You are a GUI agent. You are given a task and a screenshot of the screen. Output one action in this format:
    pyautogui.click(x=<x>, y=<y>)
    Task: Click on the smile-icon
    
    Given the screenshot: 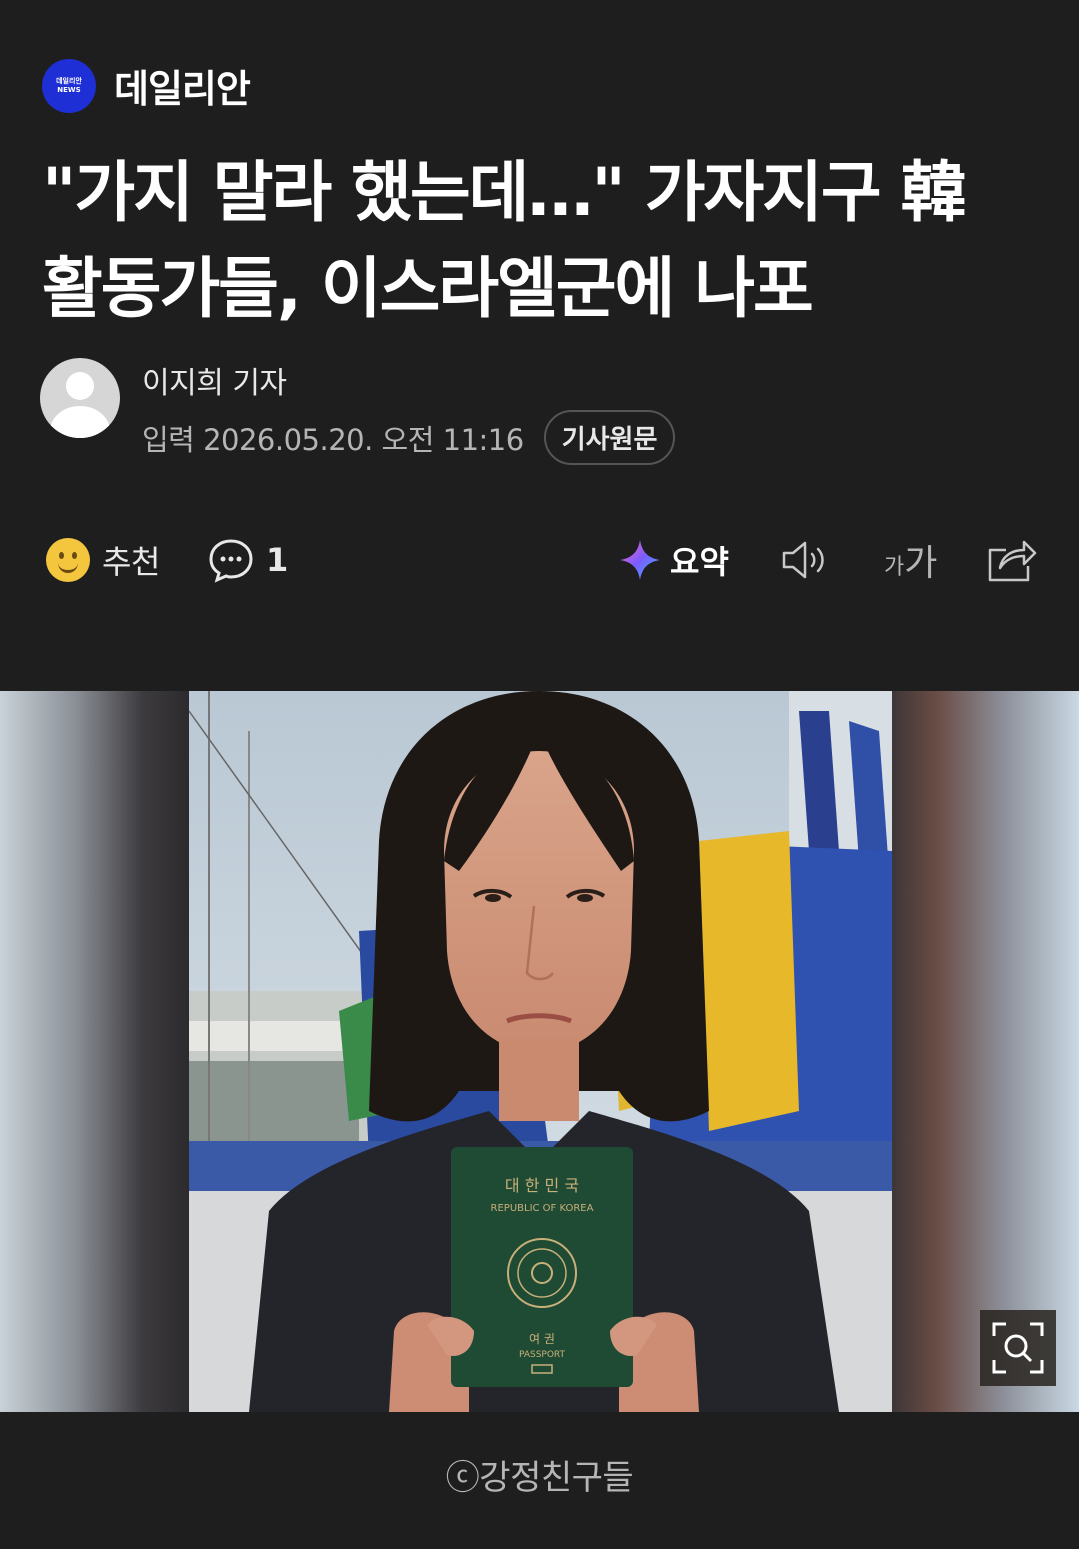 What is the action you would take?
    pyautogui.click(x=68, y=560)
    